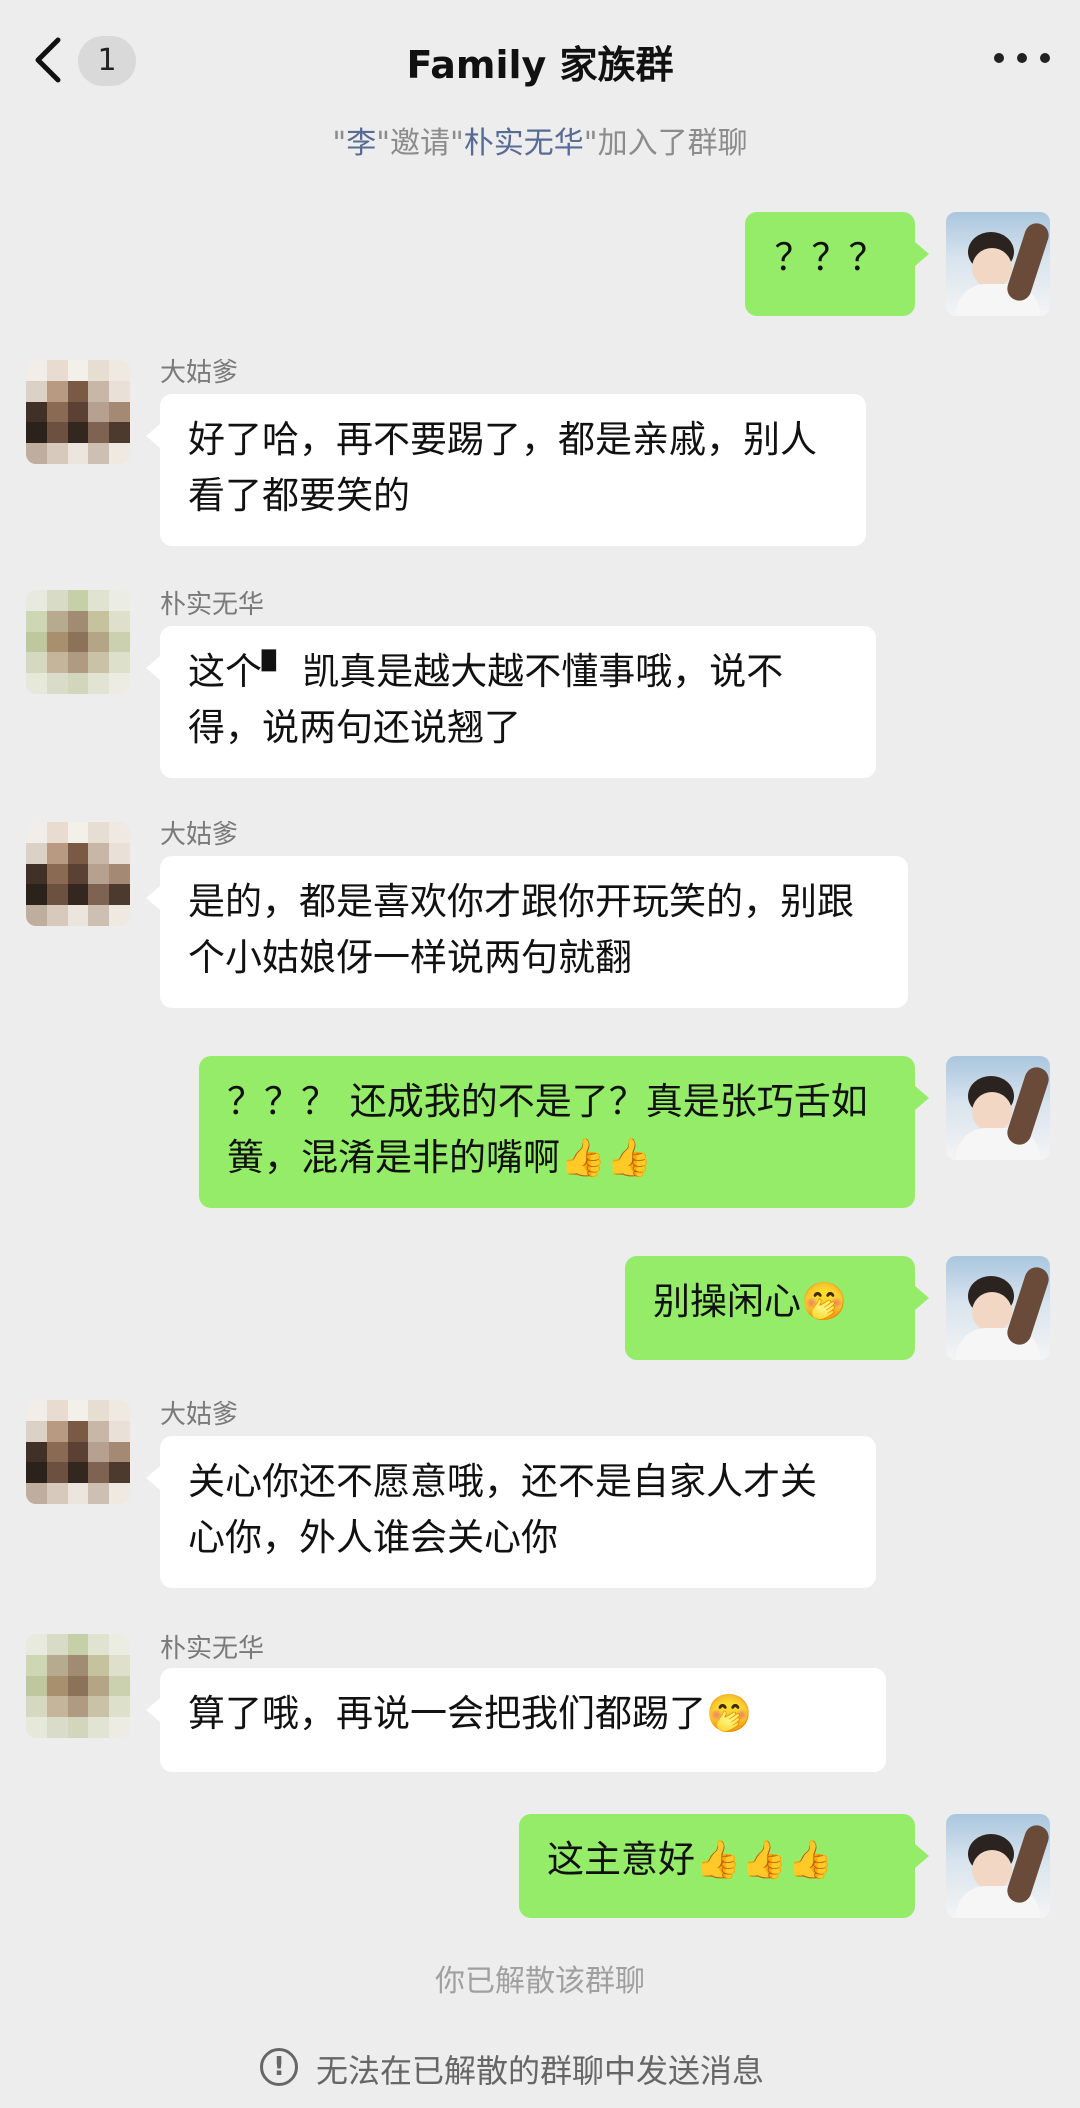 The image size is (1080, 2108). Describe the element at coordinates (279, 2067) in the screenshot. I see `info-circle-icon: !` at that location.